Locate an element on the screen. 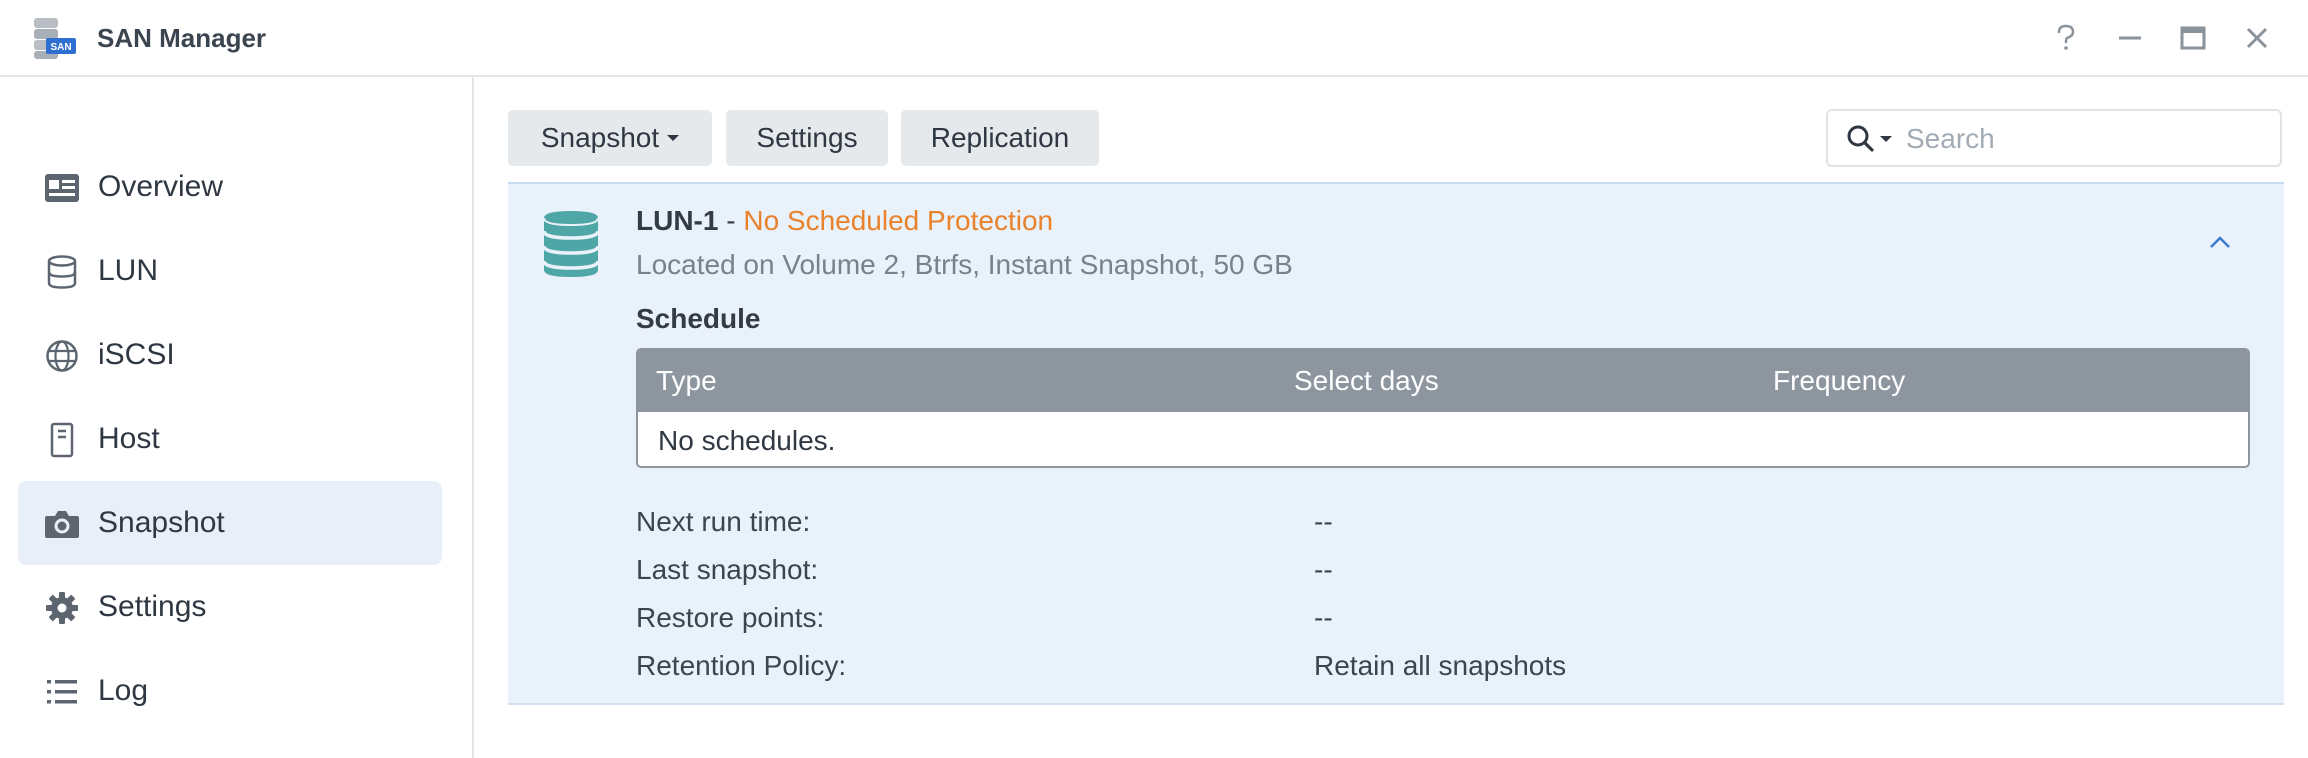  minimize-button is located at coordinates (2130, 38).